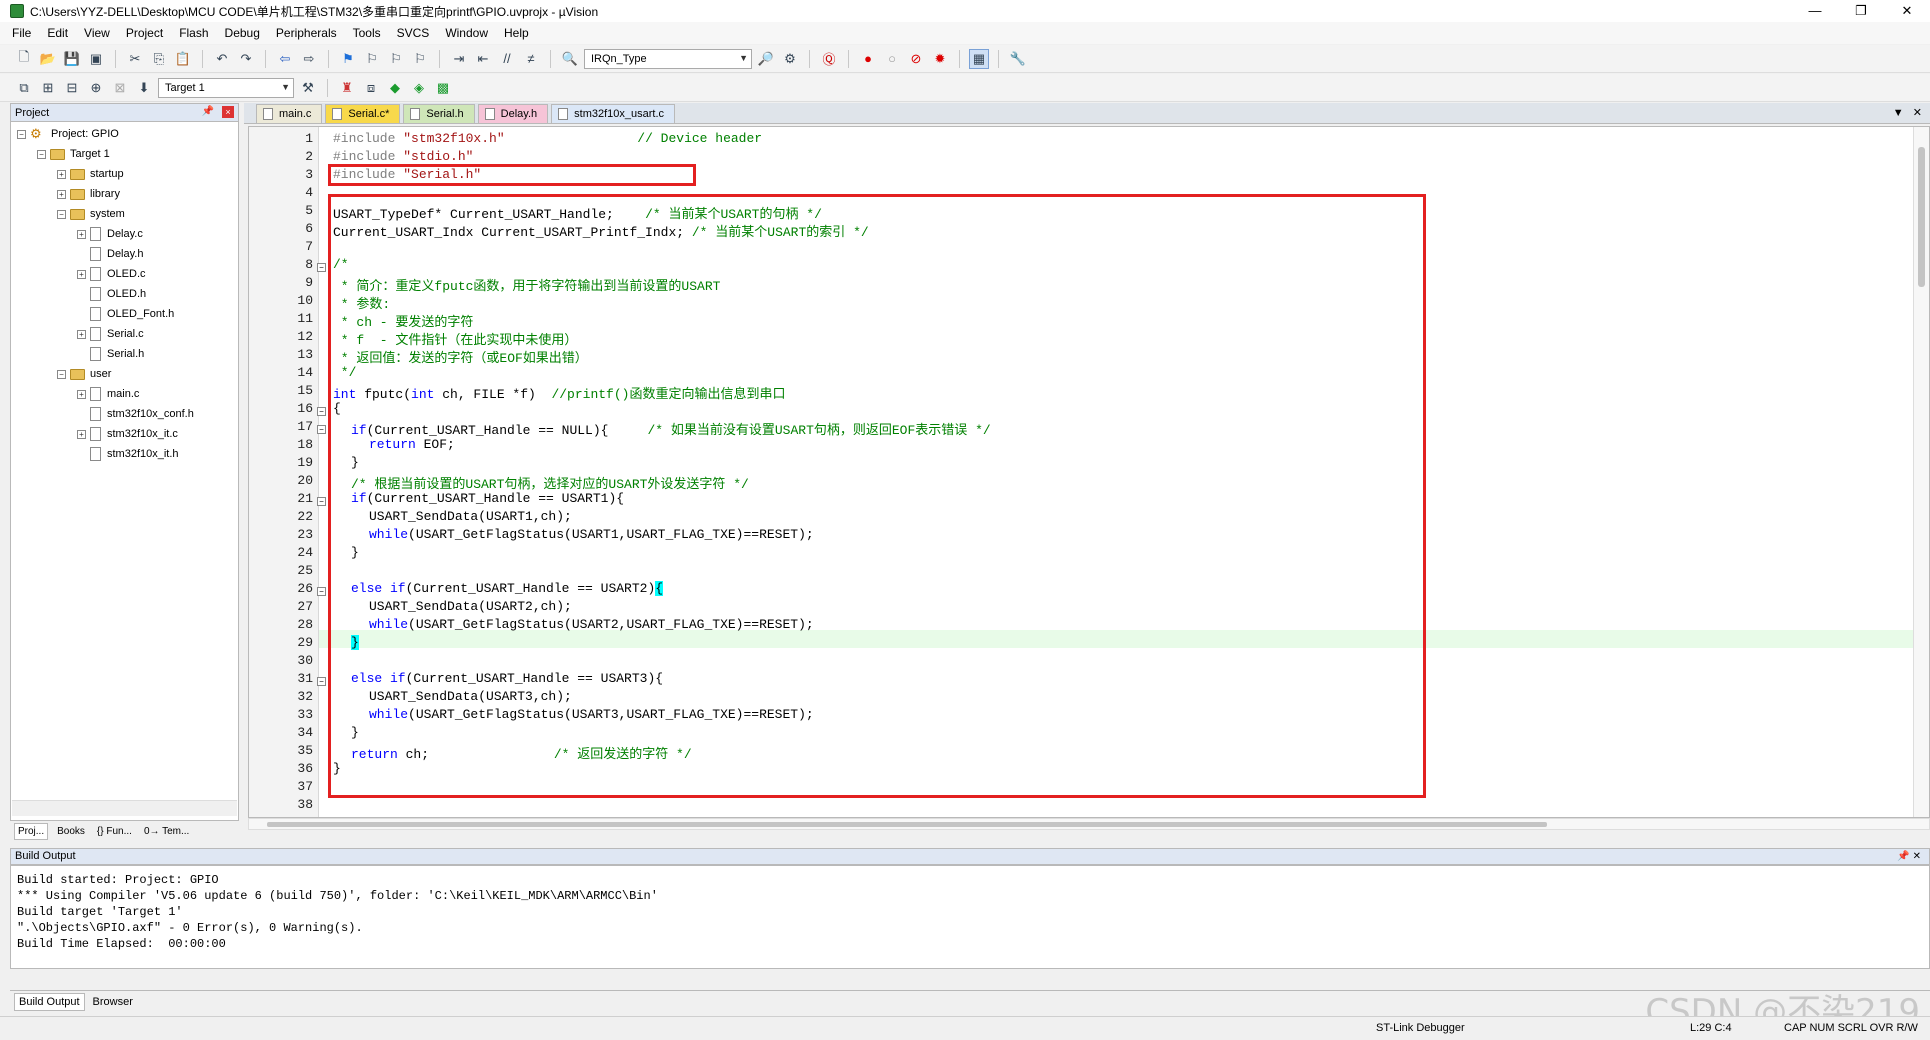  Describe the element at coordinates (97, 33) in the screenshot. I see `menu-view: View` at that location.